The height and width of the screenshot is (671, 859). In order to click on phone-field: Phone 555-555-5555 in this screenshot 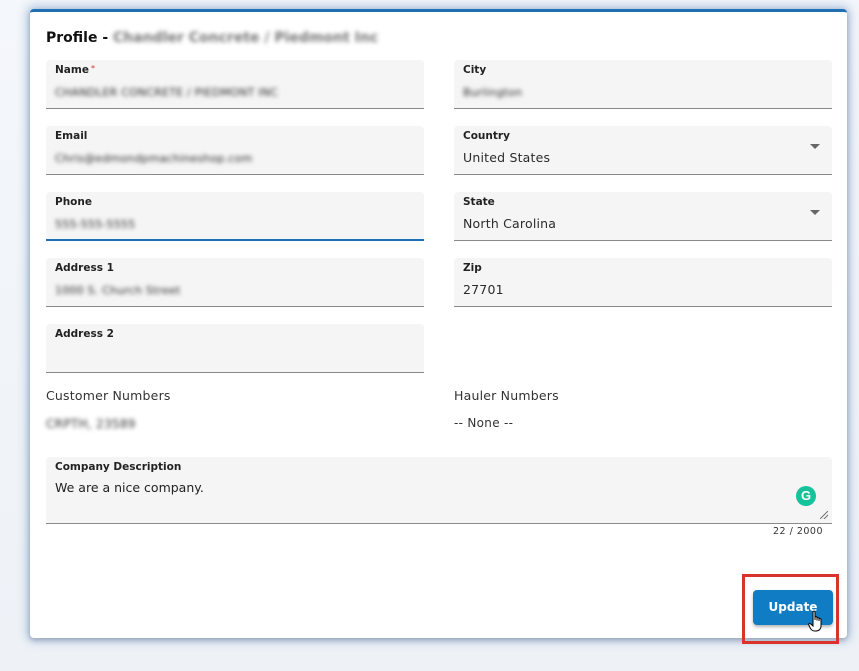, I will do `click(235, 216)`.